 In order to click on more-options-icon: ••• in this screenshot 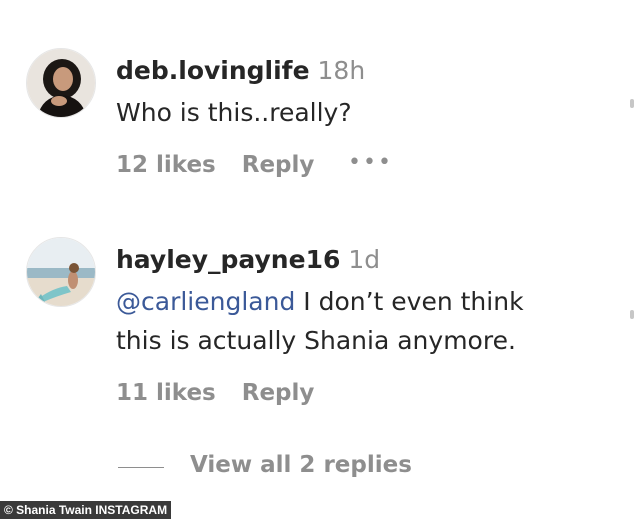, I will do `click(370, 162)`.